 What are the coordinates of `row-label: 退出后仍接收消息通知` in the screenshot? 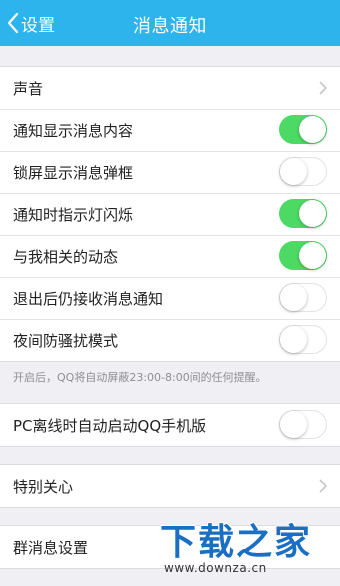 It's located at (88, 298).